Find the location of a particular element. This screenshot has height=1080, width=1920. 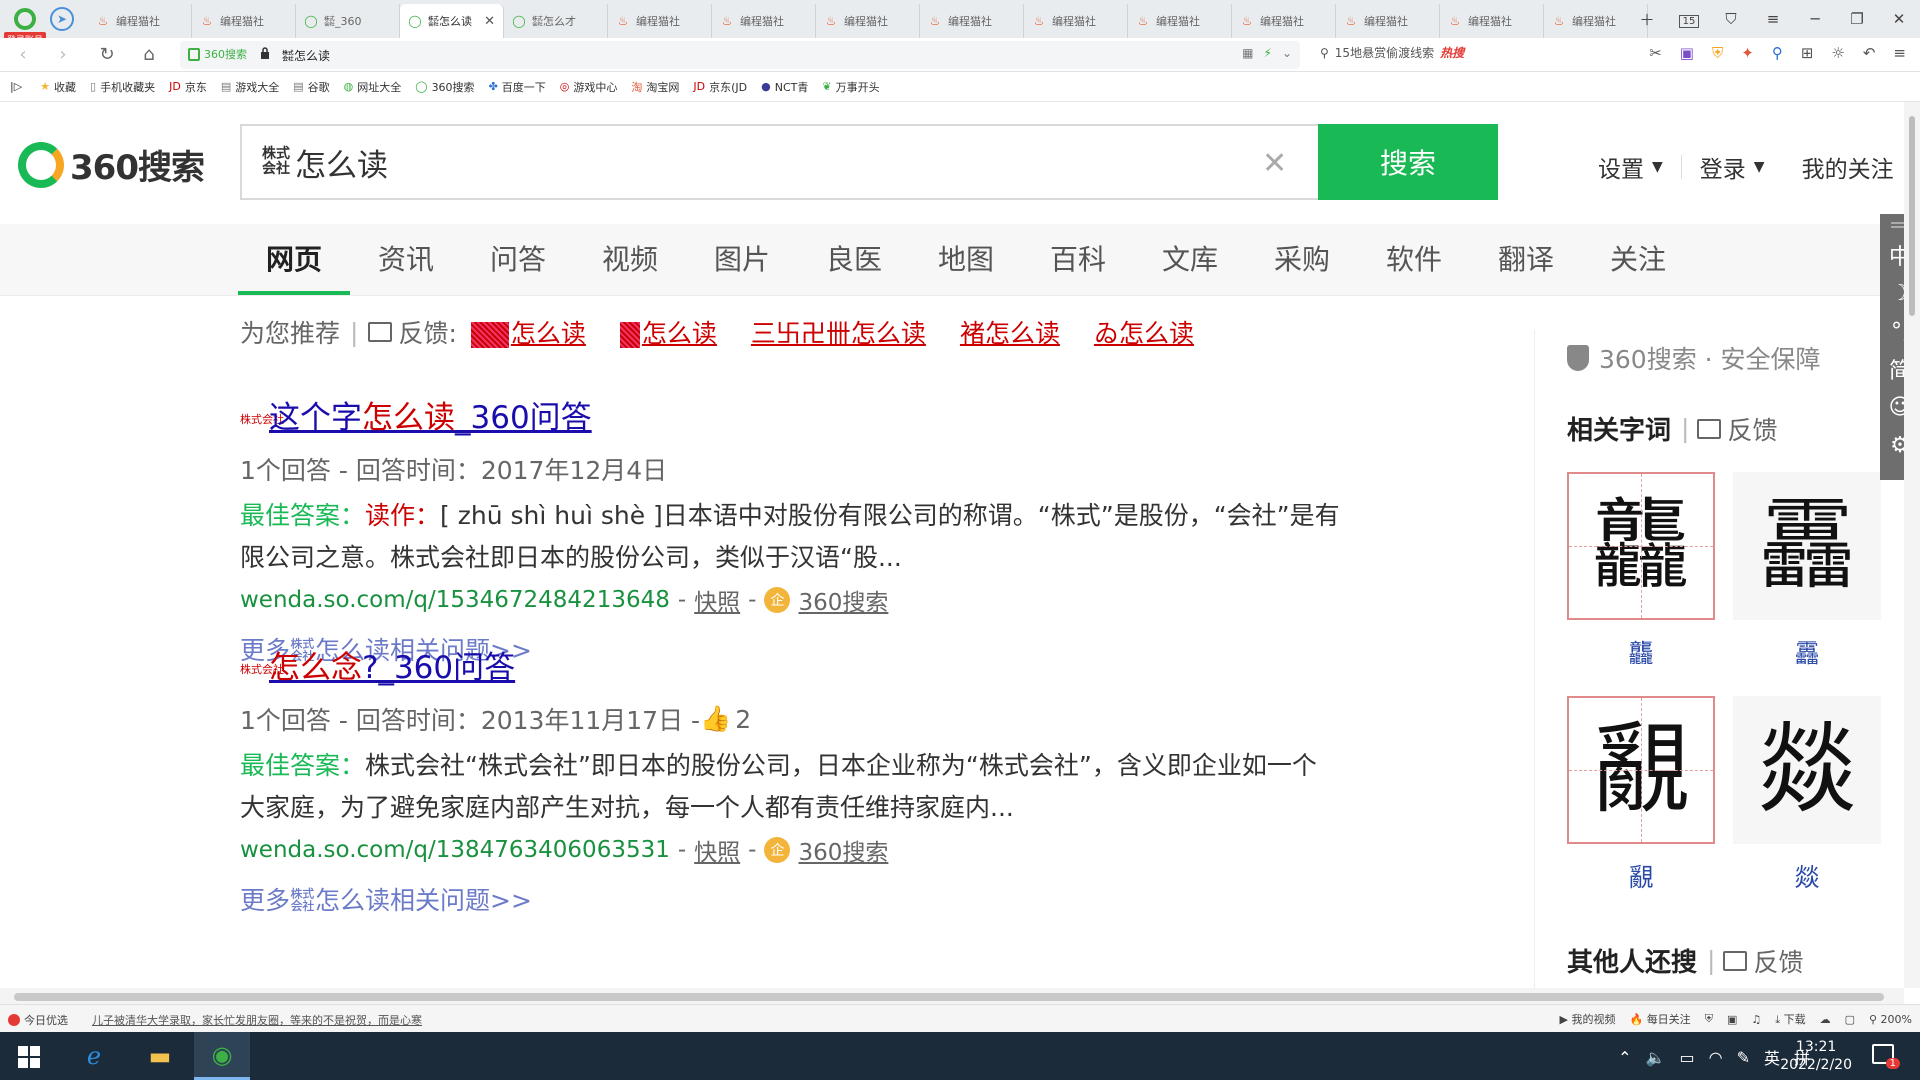

tab-1: 资讯 is located at coordinates (406, 258).